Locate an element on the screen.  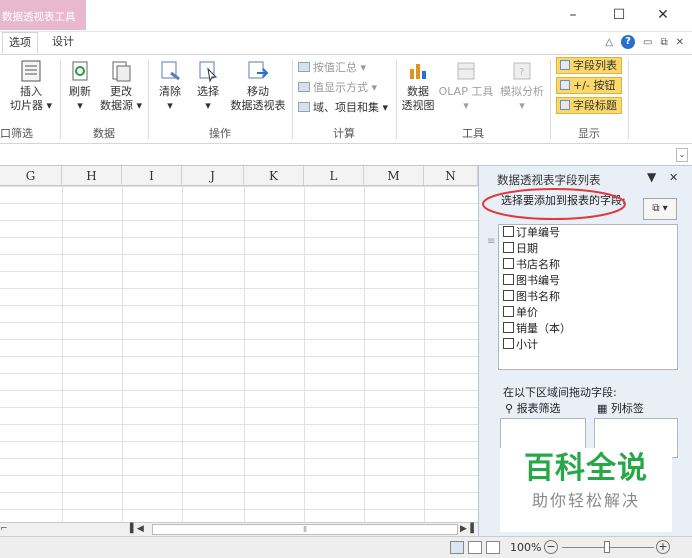
plus-minus-icon is located at coordinates (565, 85).